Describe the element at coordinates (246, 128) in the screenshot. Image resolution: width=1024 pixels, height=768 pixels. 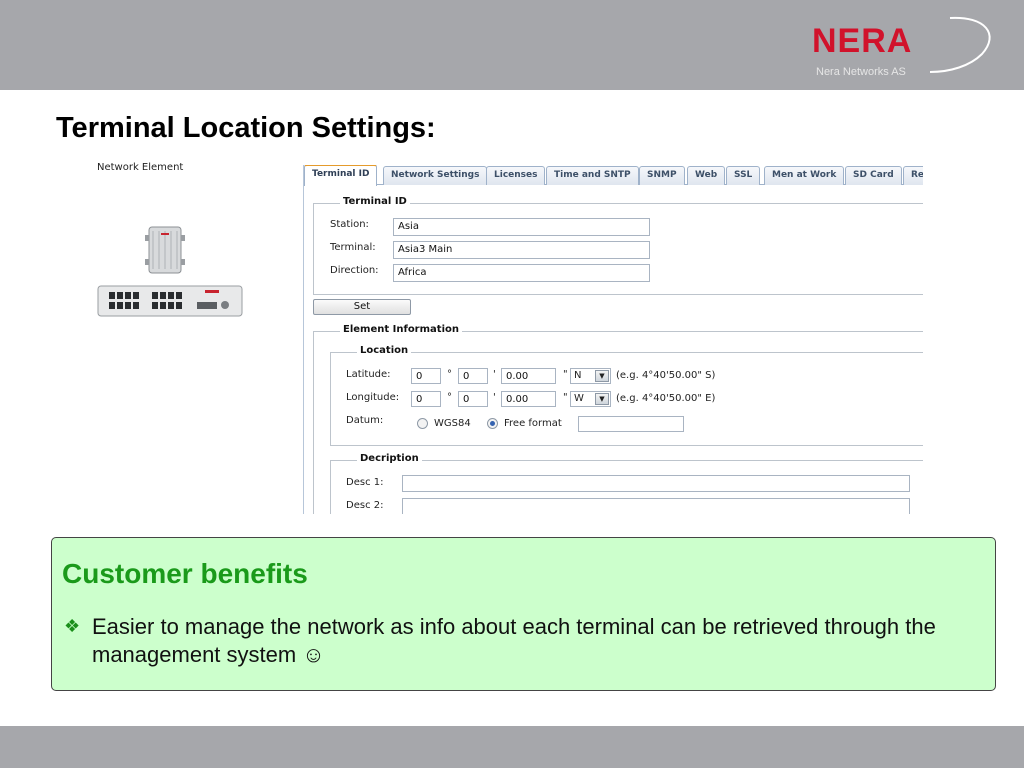
I see `slide-title: Terminal Location Settings:` at that location.